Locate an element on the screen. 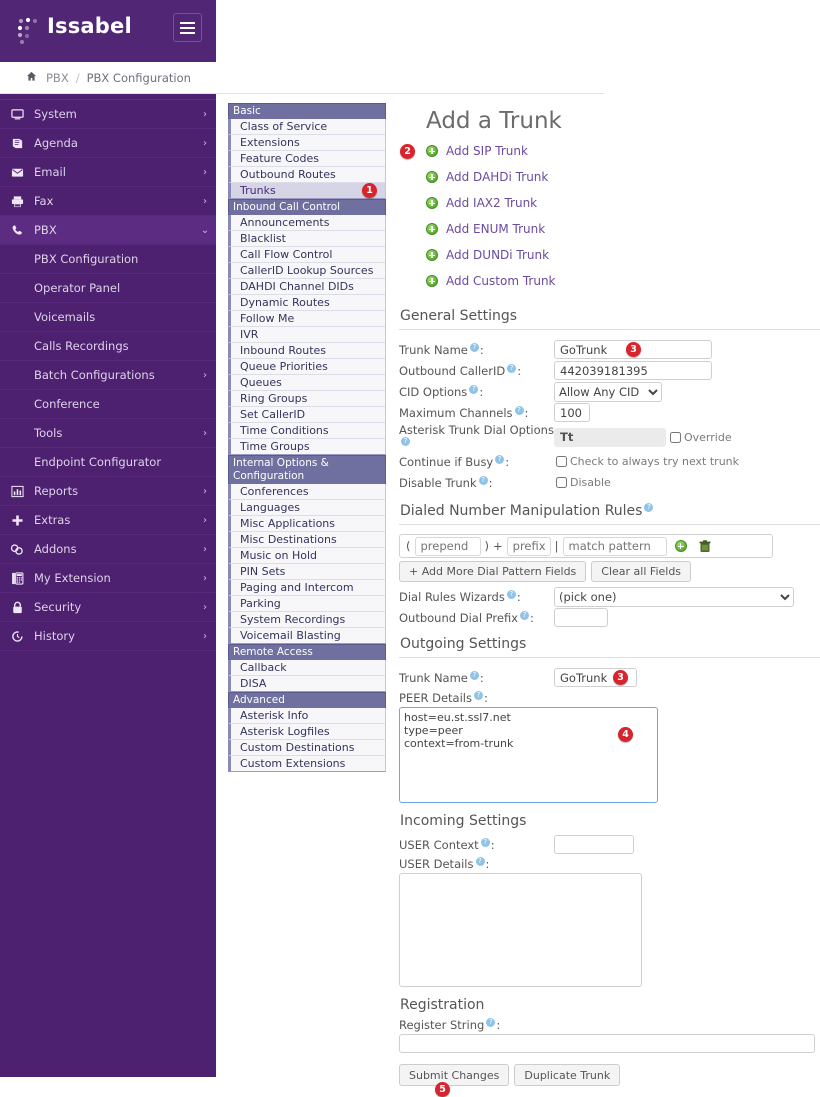 Image resolution: width=820 pixels, height=1097 pixels. menu-item-announcements: Announcements is located at coordinates (307, 223).